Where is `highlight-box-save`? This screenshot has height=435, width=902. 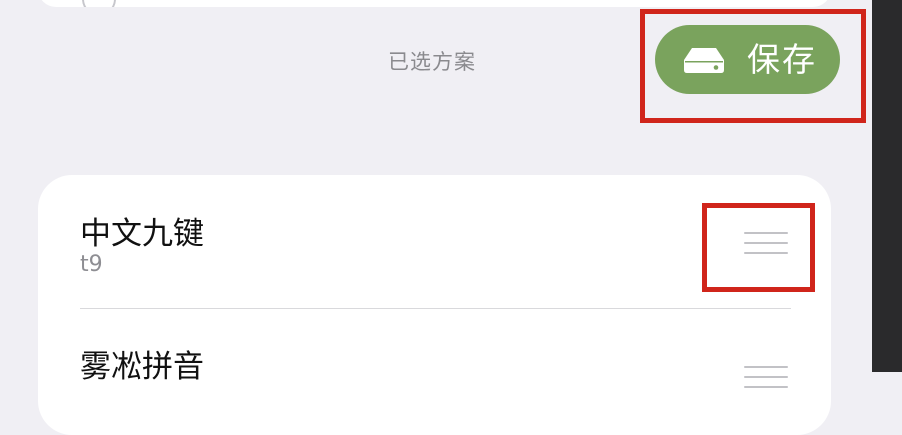 highlight-box-save is located at coordinates (753, 66).